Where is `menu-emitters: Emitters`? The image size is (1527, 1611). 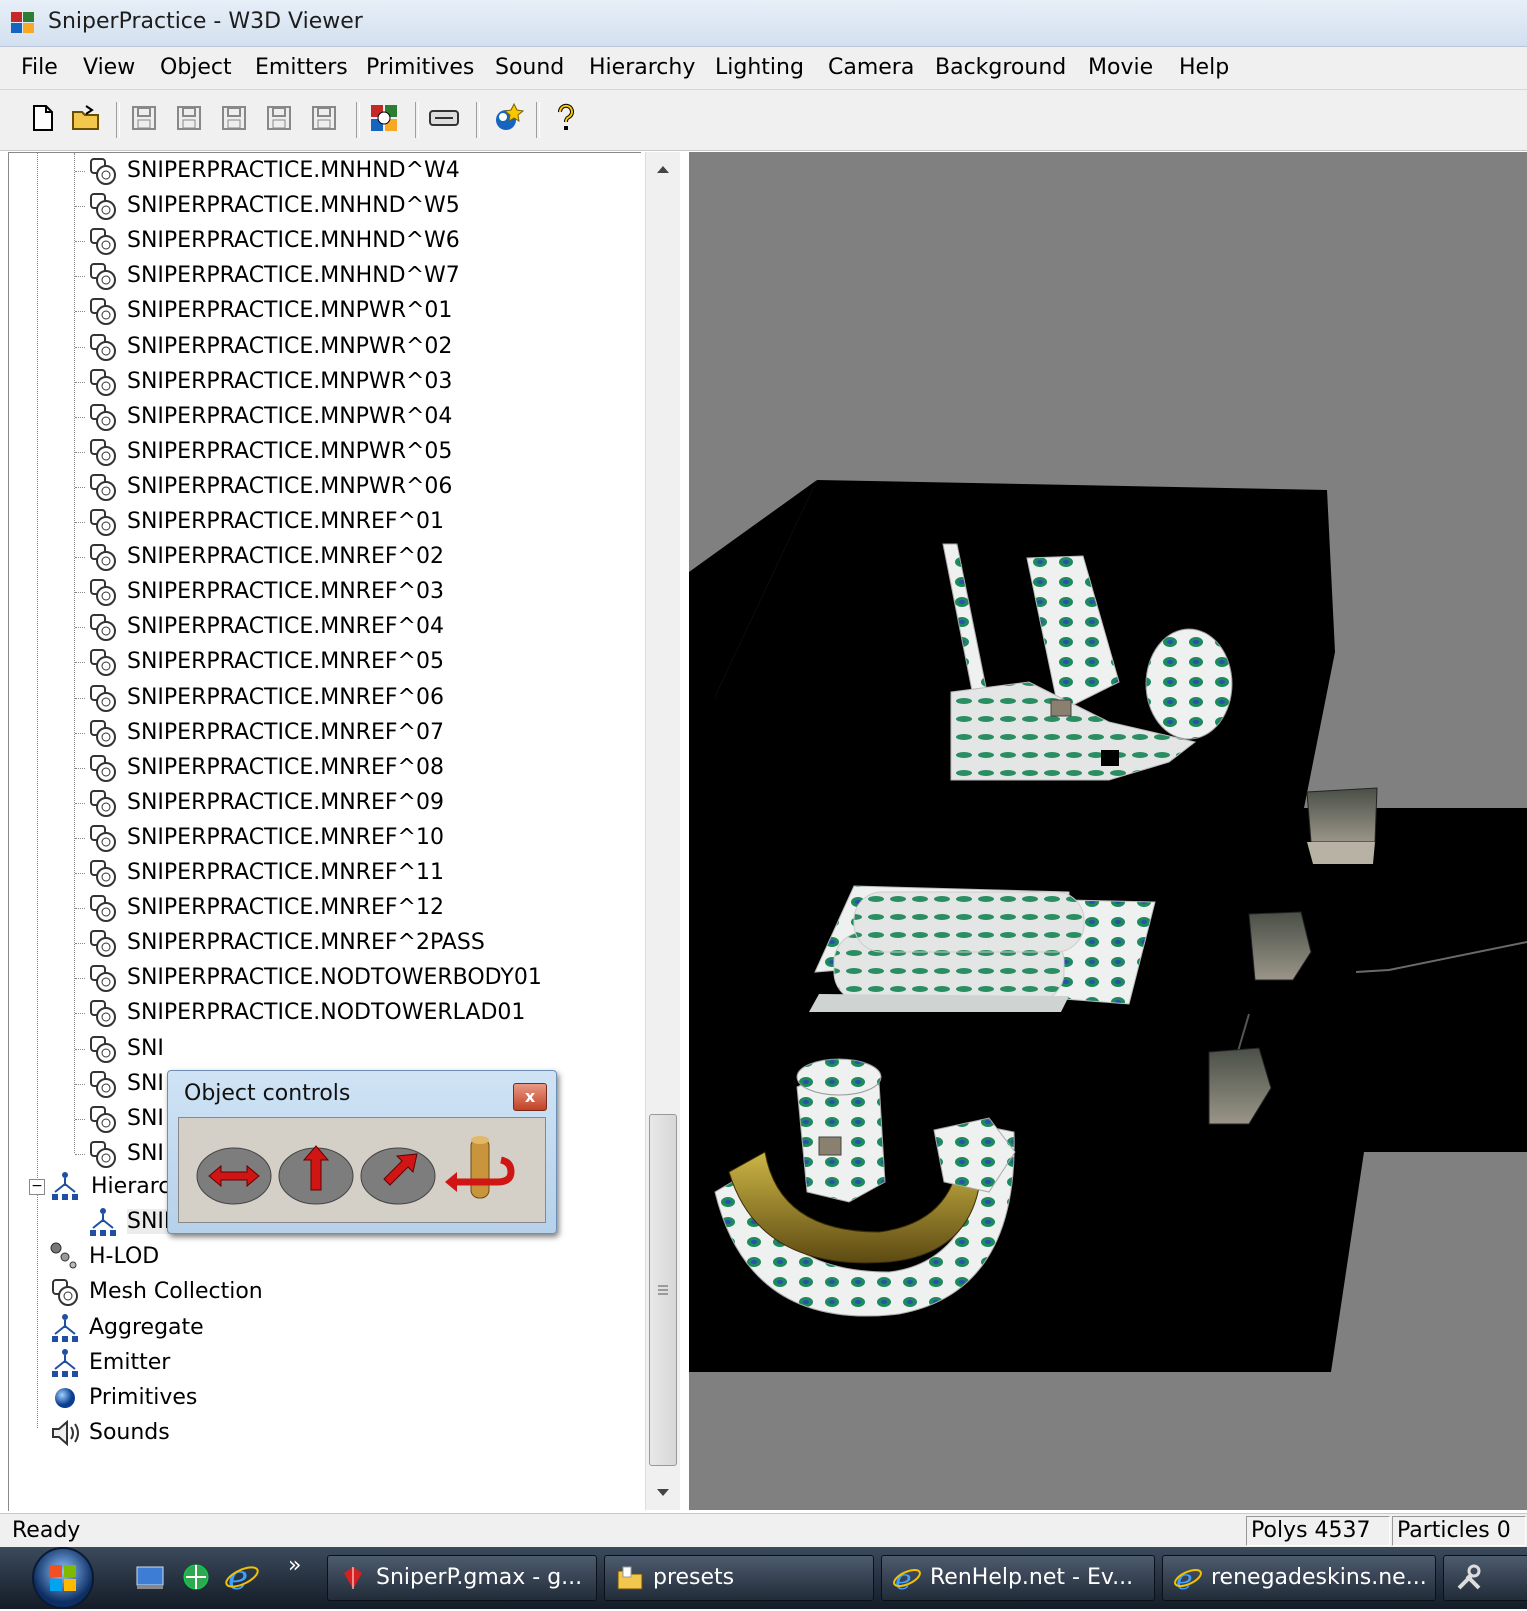 menu-emitters: Emitters is located at coordinates (301, 67).